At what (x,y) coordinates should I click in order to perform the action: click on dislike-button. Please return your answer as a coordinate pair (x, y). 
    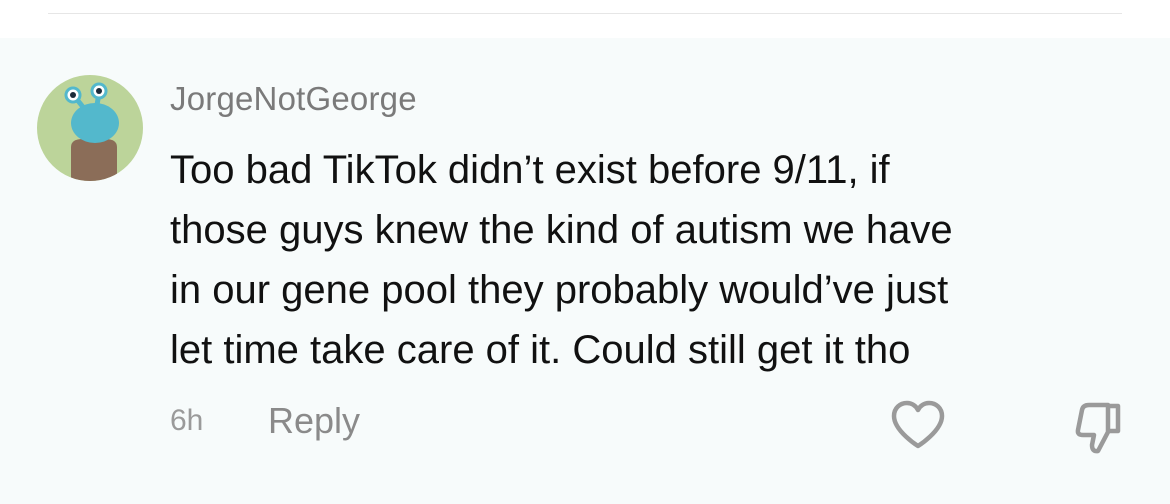
    Looking at the image, I should click on (1098, 428).